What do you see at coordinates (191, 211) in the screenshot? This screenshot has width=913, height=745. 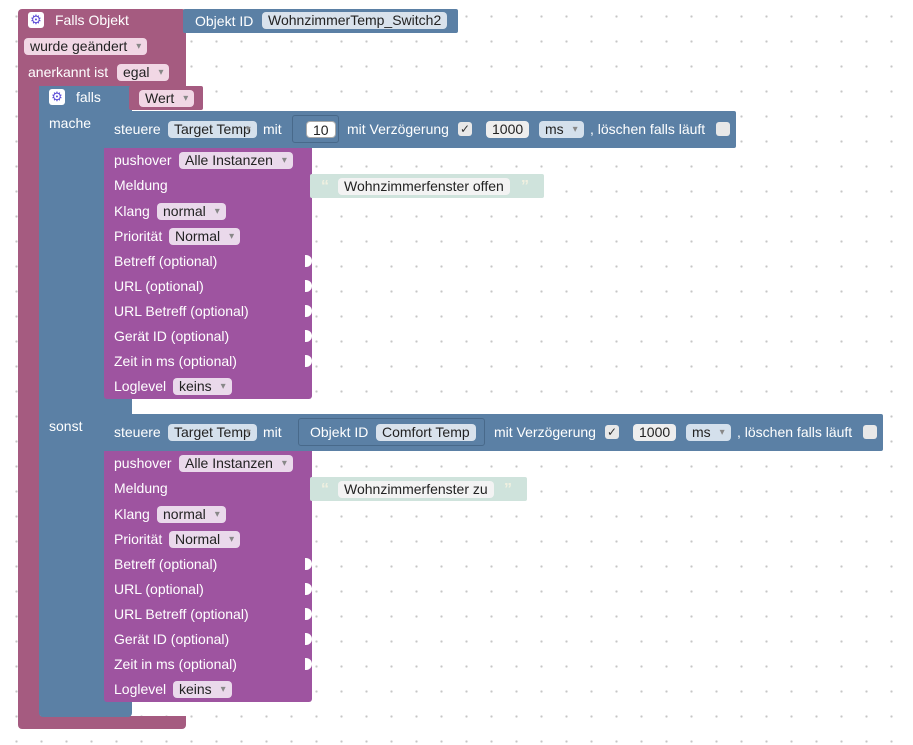 I see `pushover1-sound-dropdown: normal` at bounding box center [191, 211].